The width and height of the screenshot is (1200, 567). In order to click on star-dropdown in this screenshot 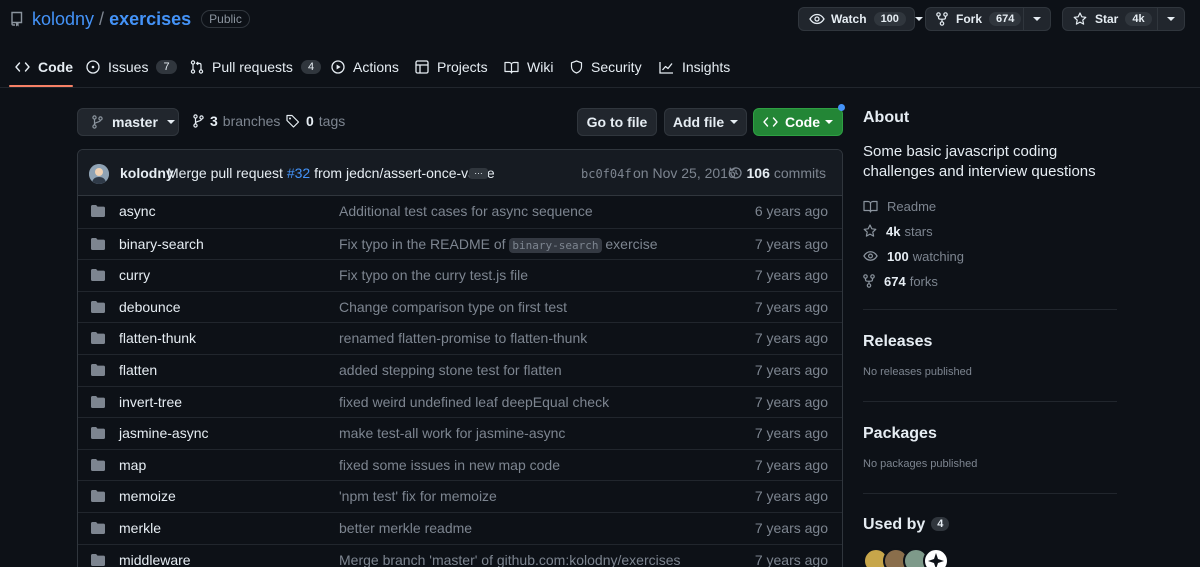, I will do `click(1170, 19)`.